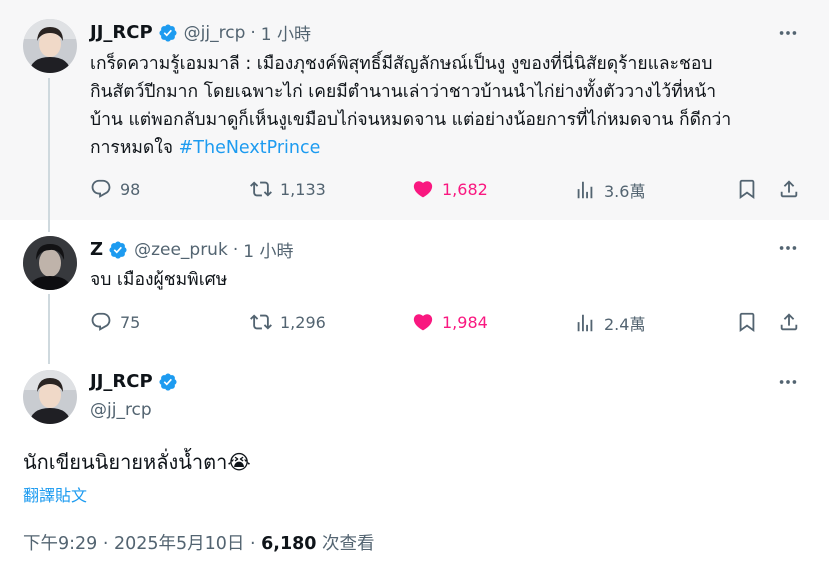  Describe the element at coordinates (288, 322) in the screenshot. I see `retweet-button: 1,296` at that location.